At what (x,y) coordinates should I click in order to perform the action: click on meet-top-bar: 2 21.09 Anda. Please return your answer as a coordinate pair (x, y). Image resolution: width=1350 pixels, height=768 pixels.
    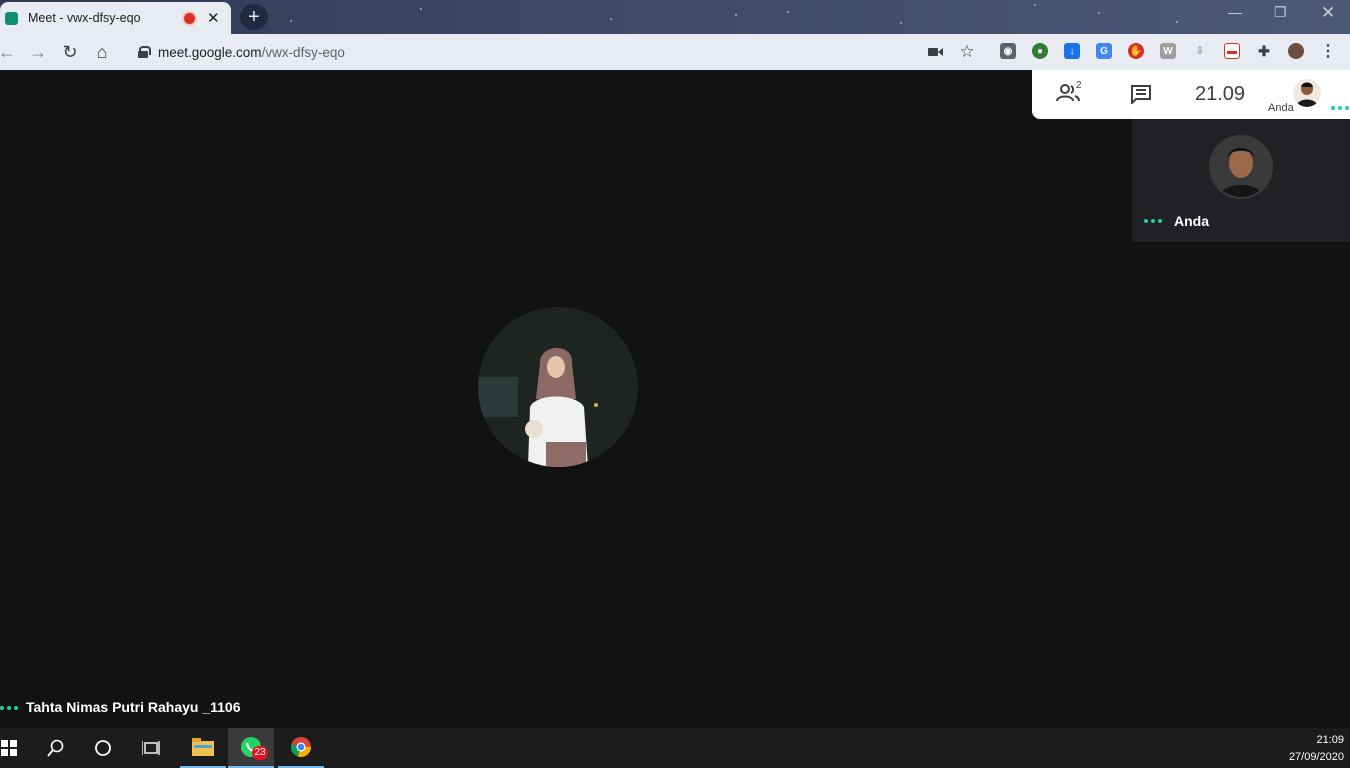
    Looking at the image, I should click on (1191, 94).